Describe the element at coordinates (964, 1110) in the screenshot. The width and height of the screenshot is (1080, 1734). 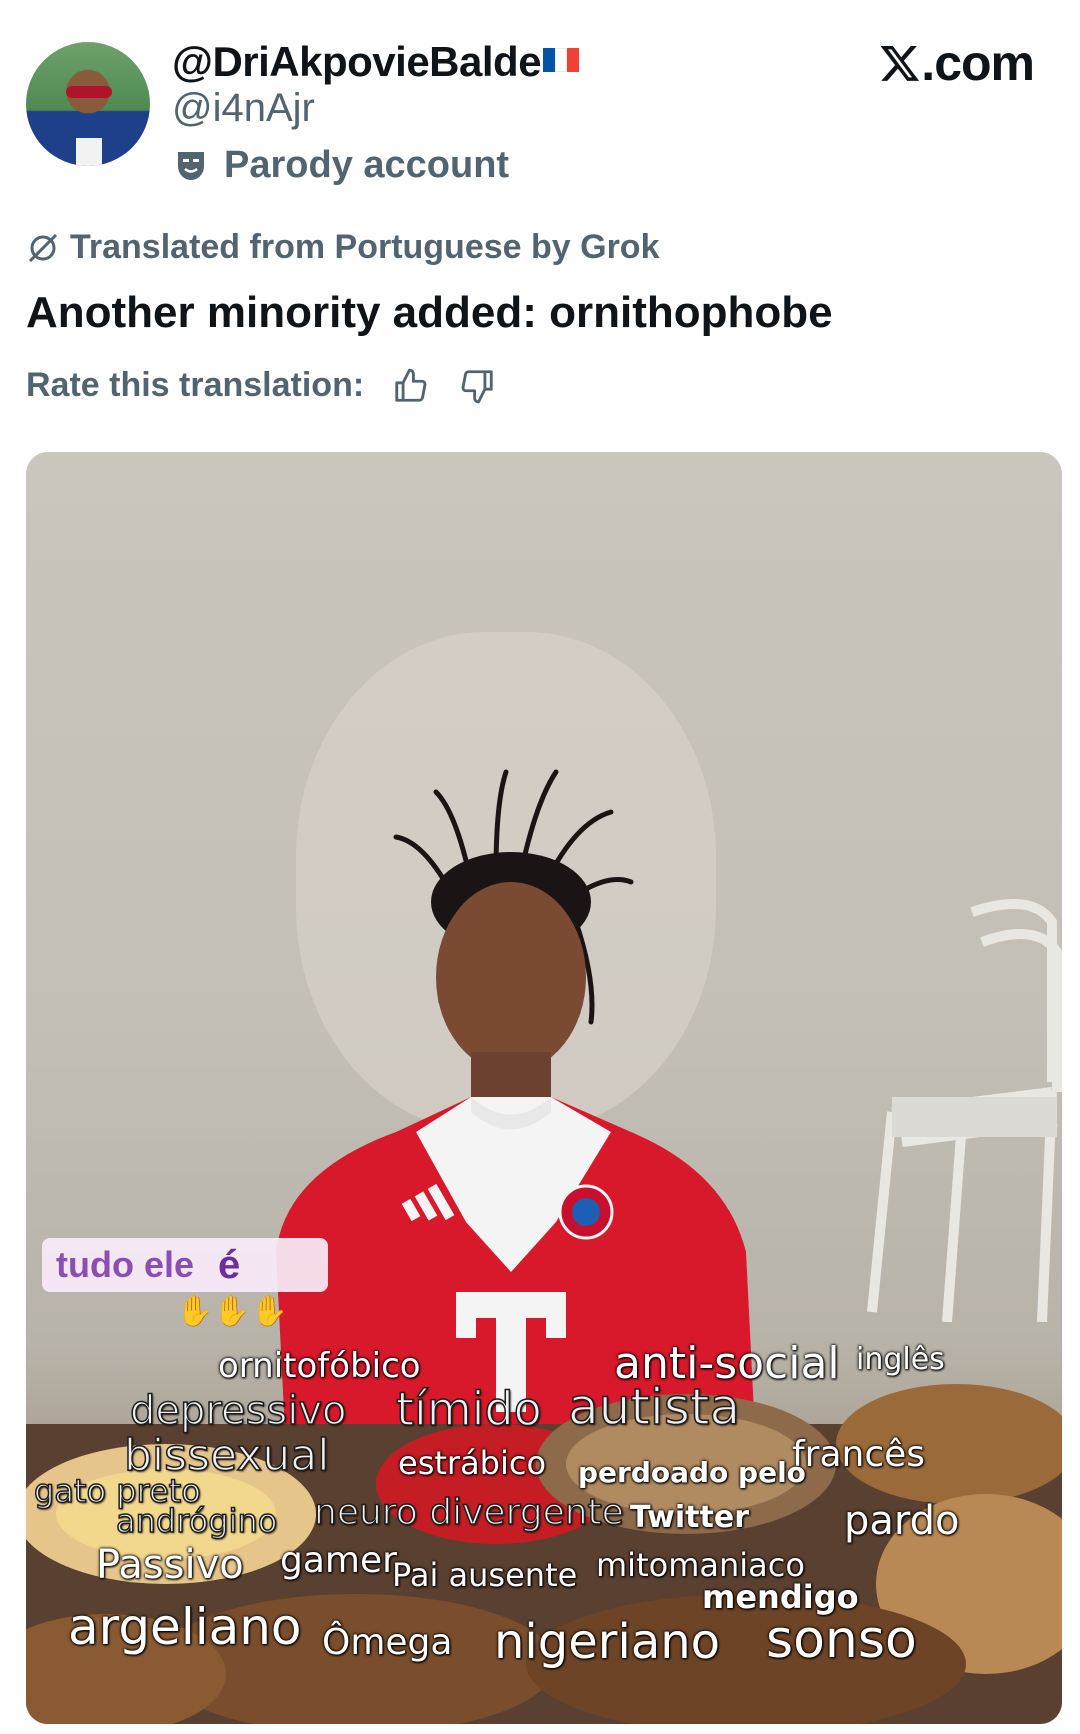
I see `stacked-chairs` at that location.